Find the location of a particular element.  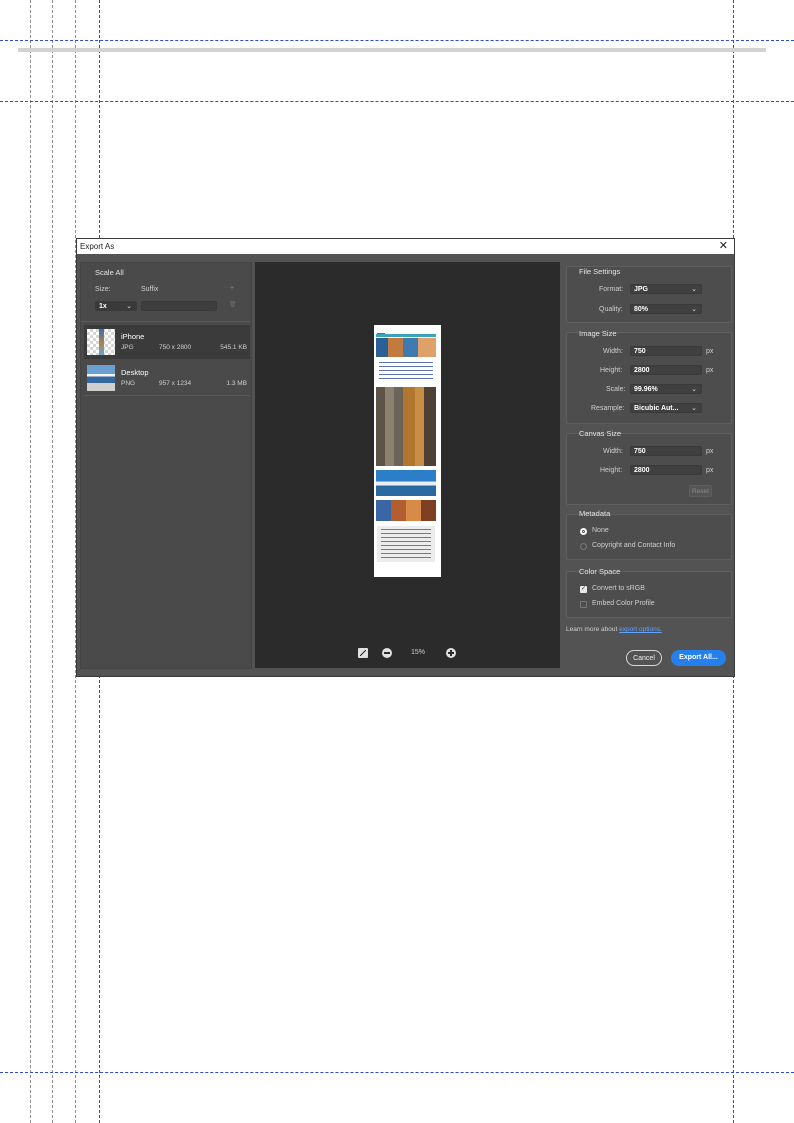

canvas-height-label: Height: is located at coordinates (611, 470).